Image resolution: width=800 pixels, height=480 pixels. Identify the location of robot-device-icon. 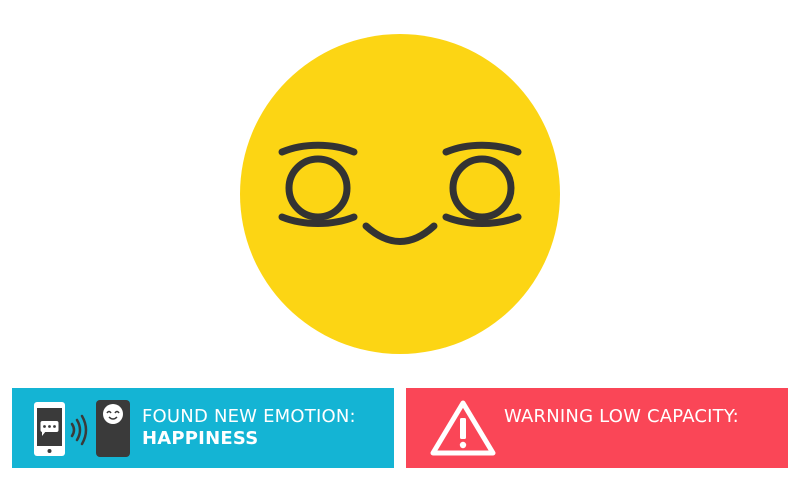
(113, 428).